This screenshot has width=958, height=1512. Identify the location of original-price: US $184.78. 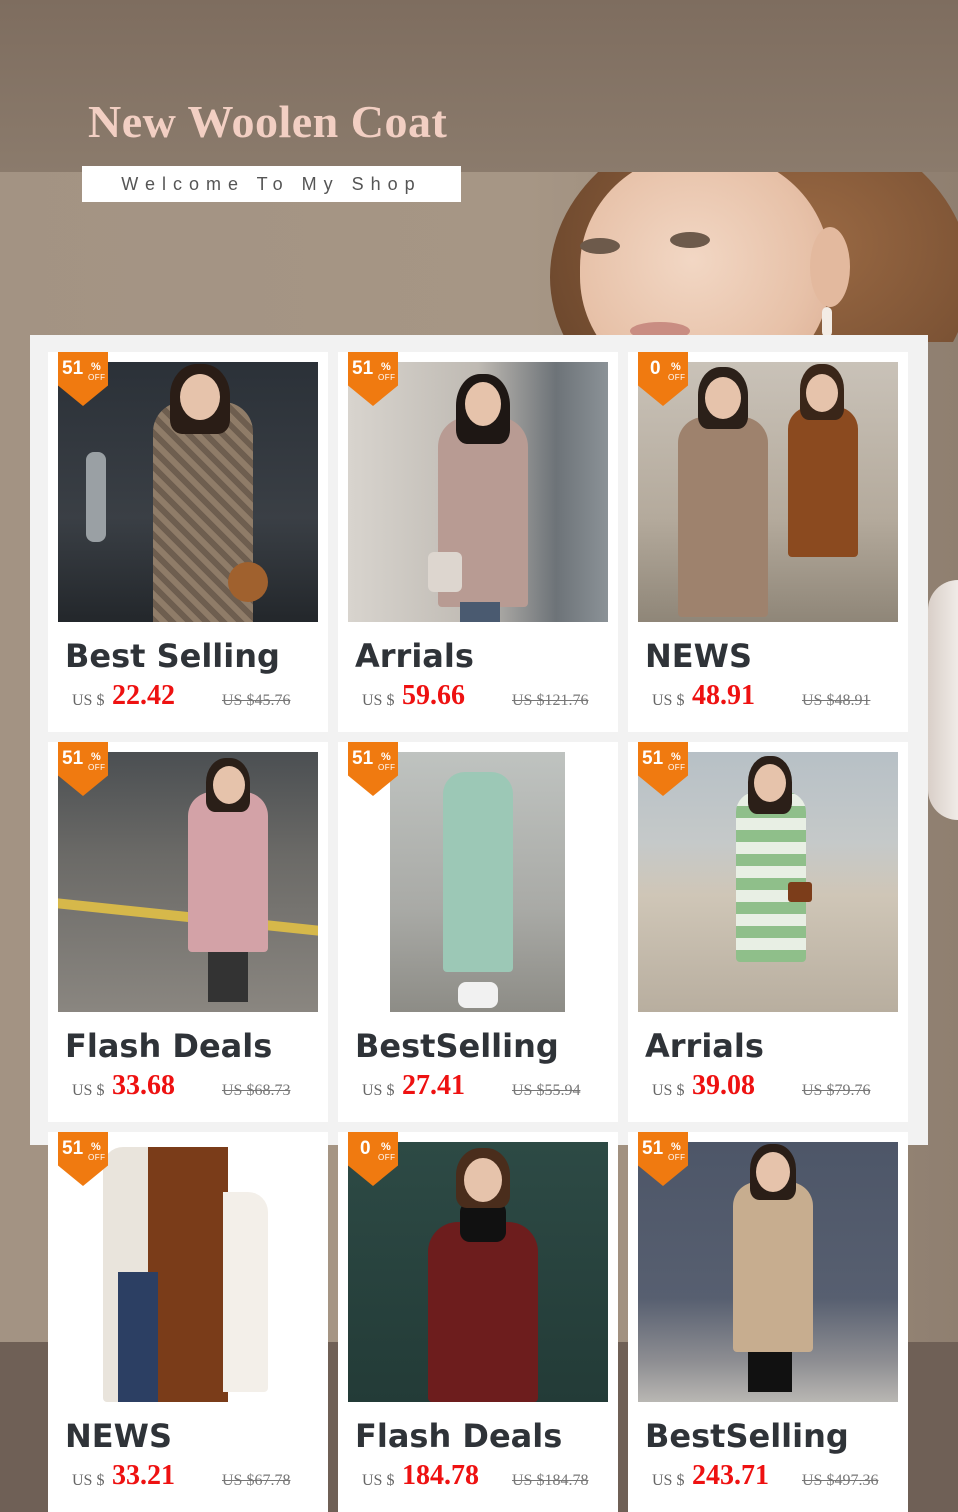
(550, 1480).